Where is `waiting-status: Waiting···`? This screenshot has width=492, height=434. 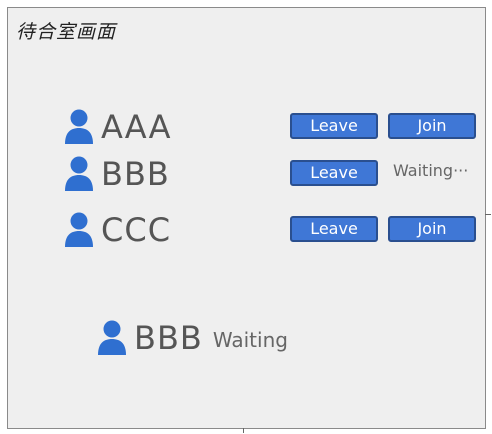
waiting-status: Waiting··· is located at coordinates (431, 170).